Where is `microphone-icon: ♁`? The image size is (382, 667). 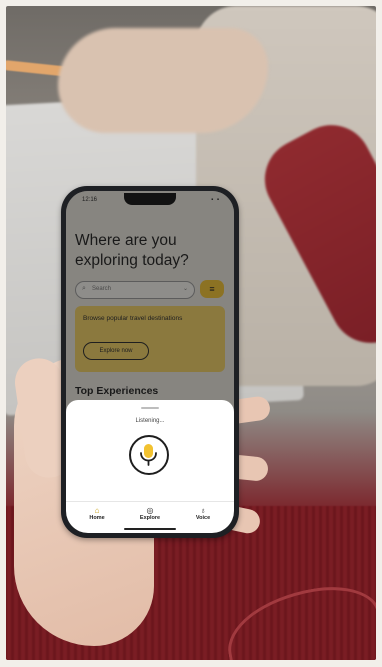
microphone-icon: ♁ is located at coordinates (203, 510).